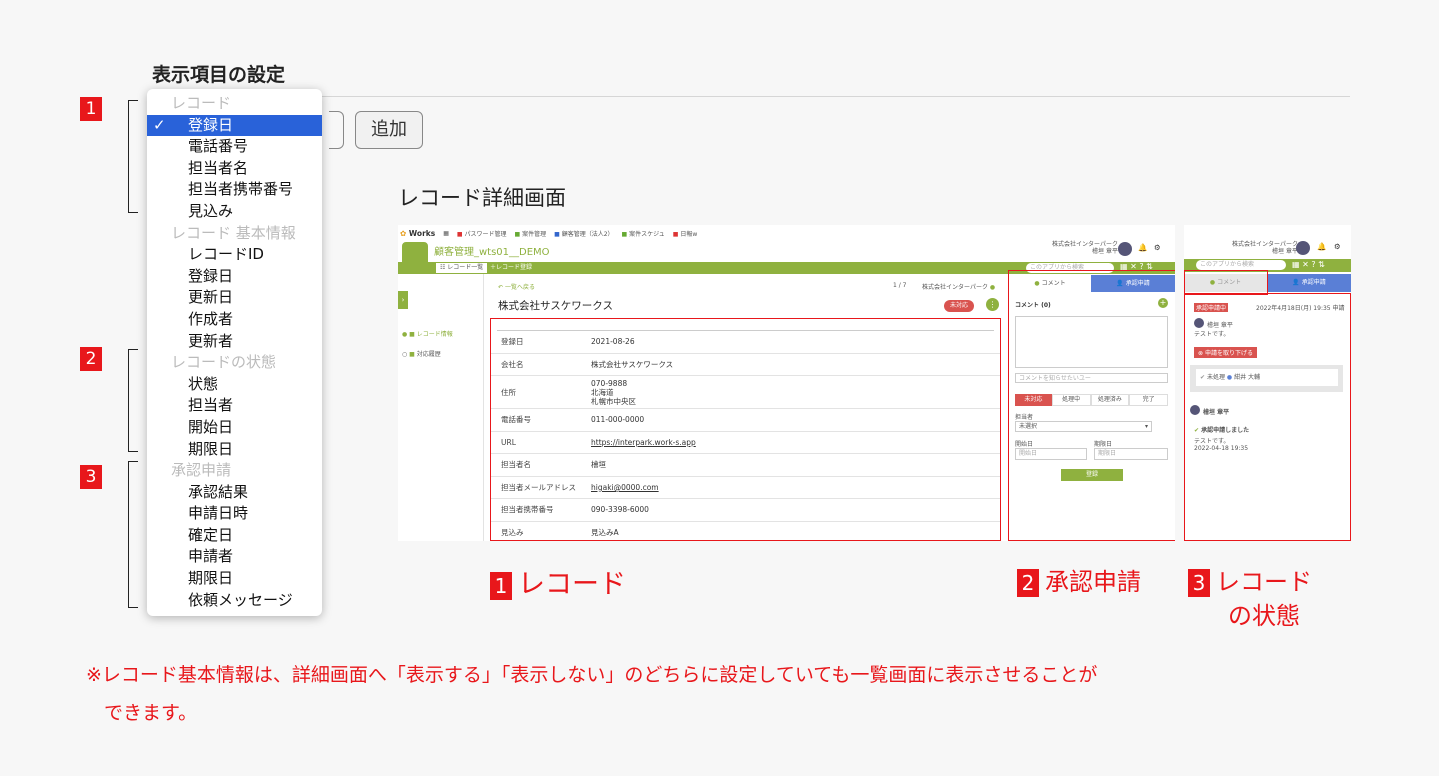 The image size is (1439, 776). What do you see at coordinates (1148, 400) in the screenshot?
I see `state-button: 完了` at bounding box center [1148, 400].